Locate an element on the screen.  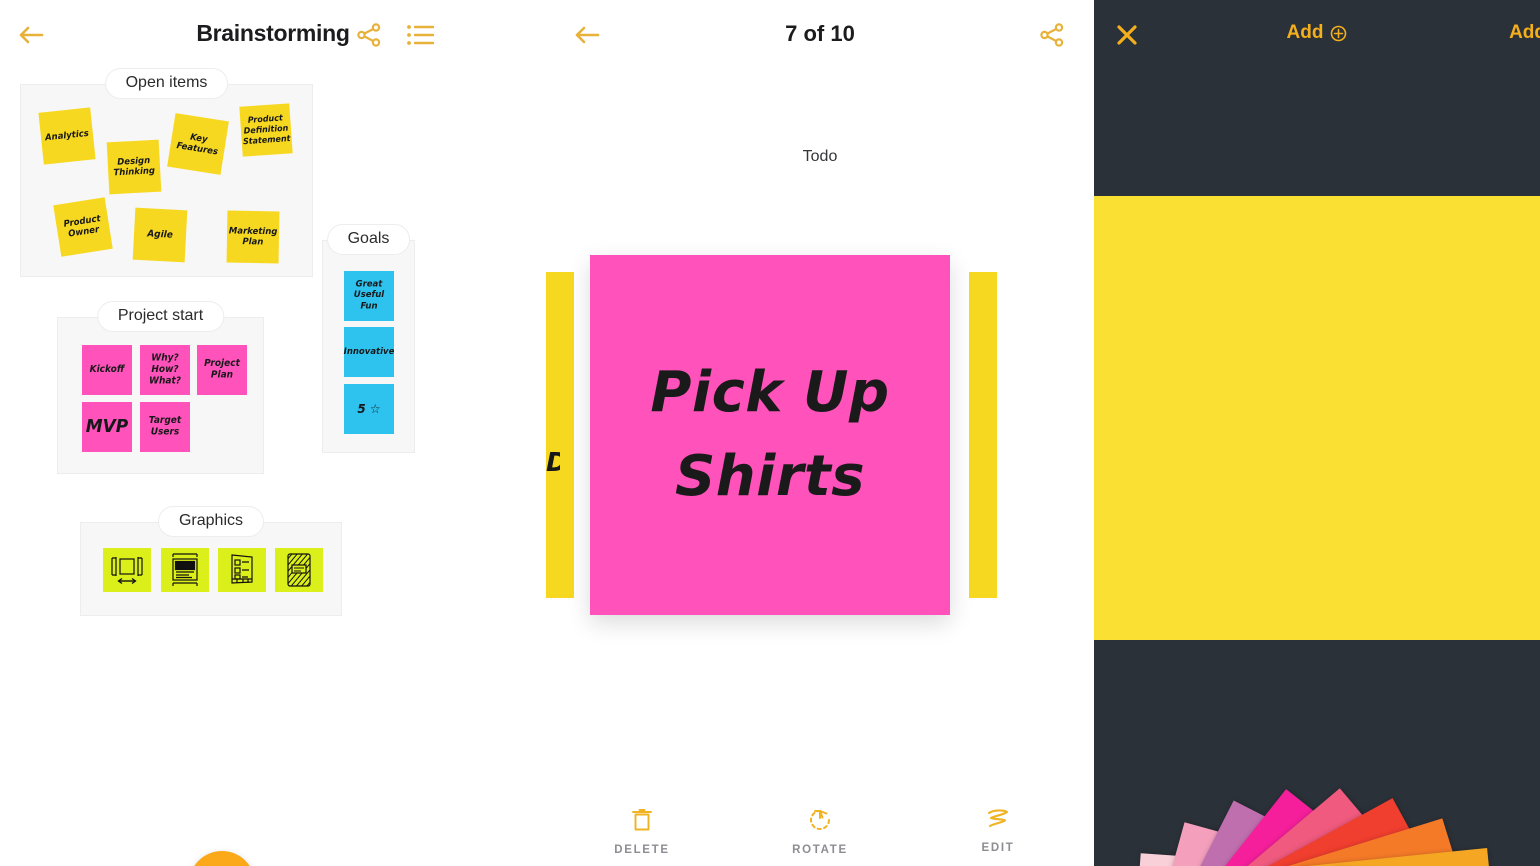
sticky-note-text: Design Thinking is located at coordinates (134, 167).